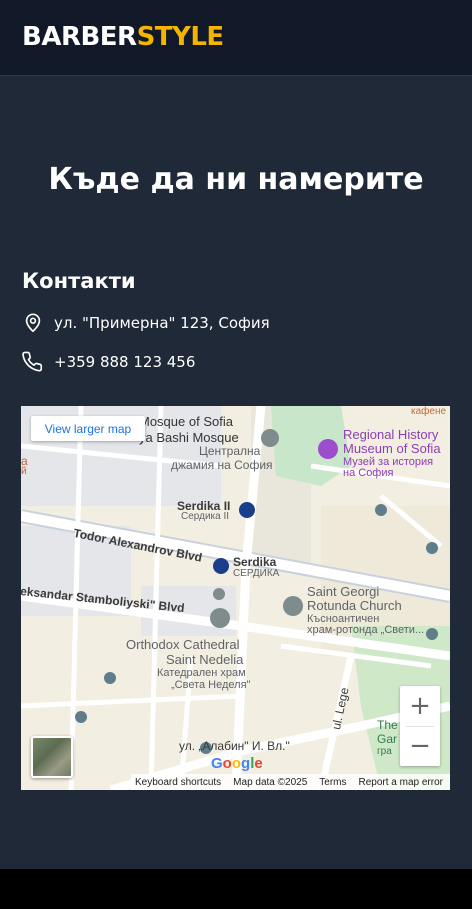 The image size is (472, 909). I want to click on view-larger-map-link: View larger map, so click(88, 428).